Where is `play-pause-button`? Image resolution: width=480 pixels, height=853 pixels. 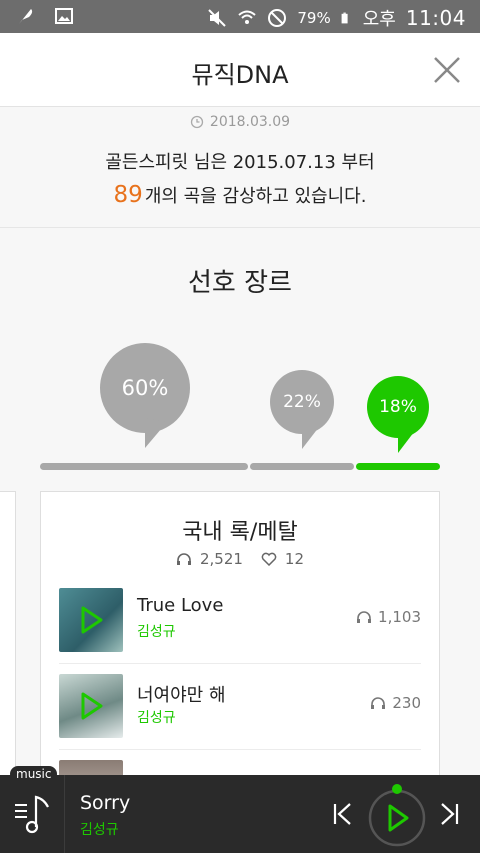
play-pause-button is located at coordinates (397, 814).